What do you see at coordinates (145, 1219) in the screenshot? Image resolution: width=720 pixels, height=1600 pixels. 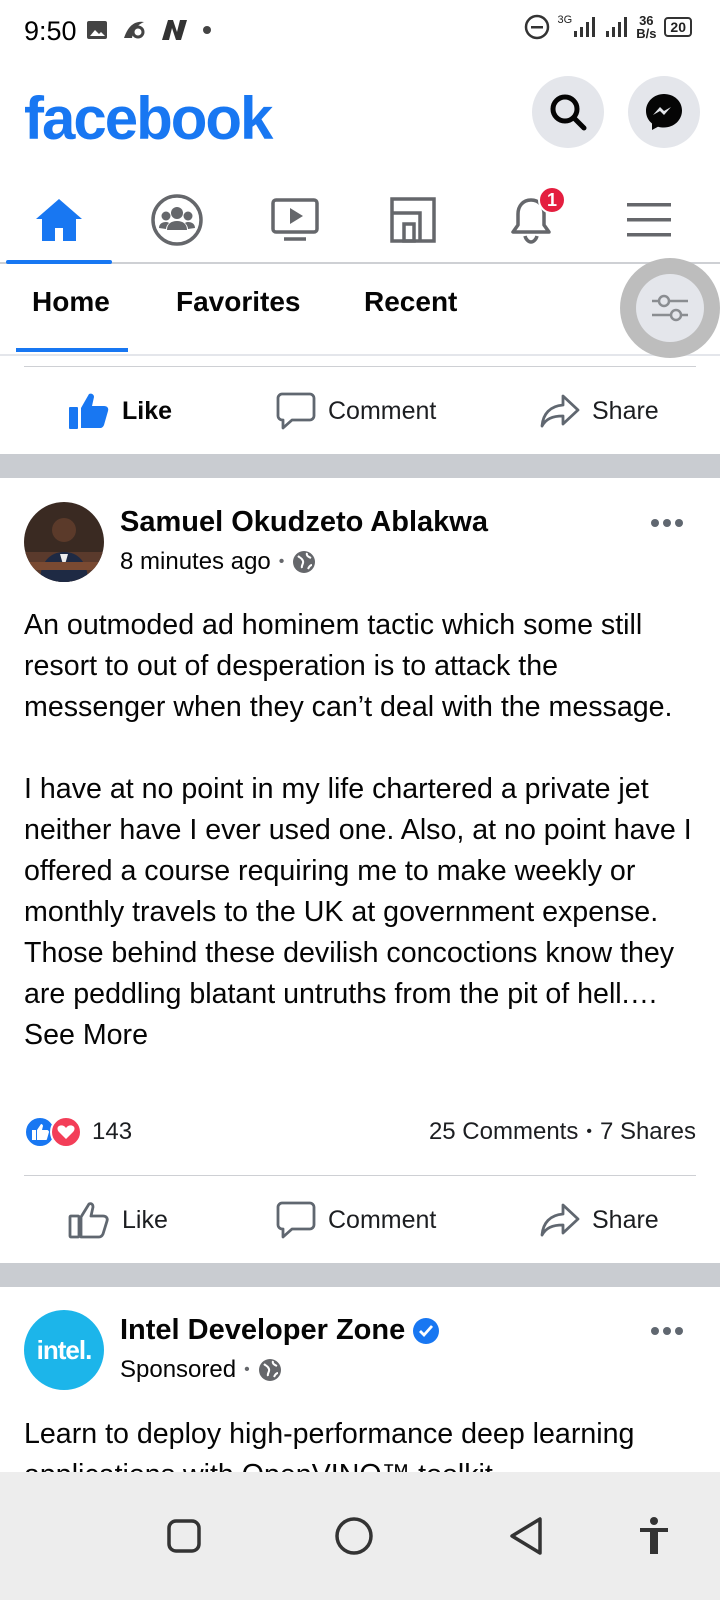 I see `post1-like-label: Like` at bounding box center [145, 1219].